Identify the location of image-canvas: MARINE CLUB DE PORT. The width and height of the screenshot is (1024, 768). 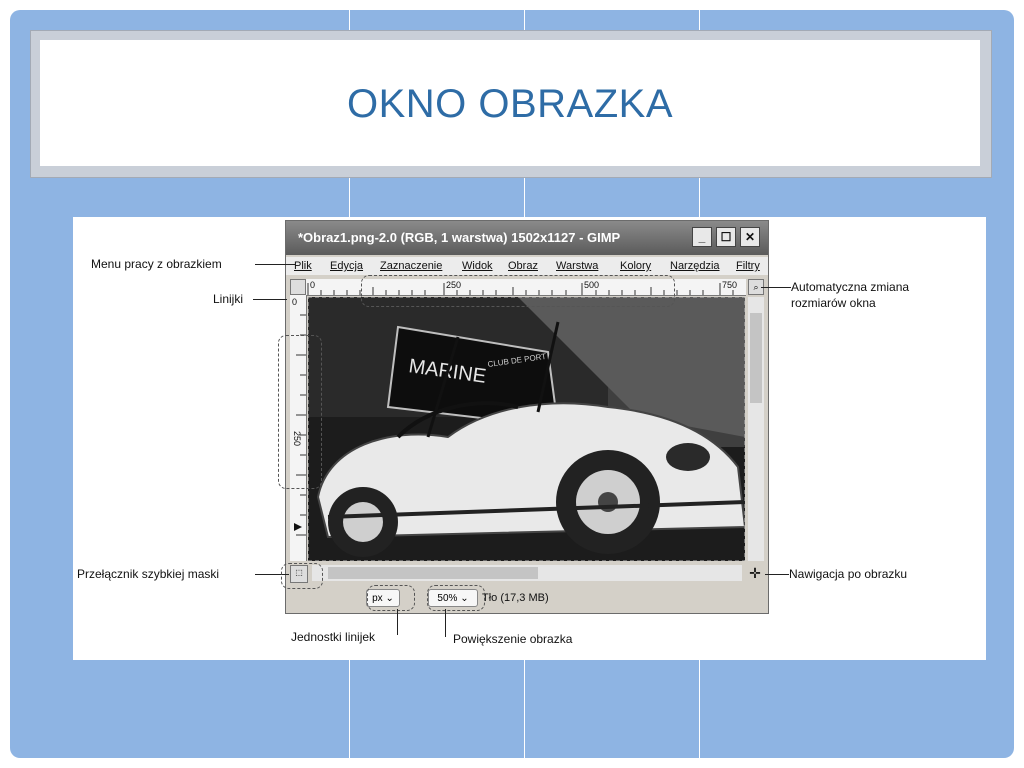
(526, 429).